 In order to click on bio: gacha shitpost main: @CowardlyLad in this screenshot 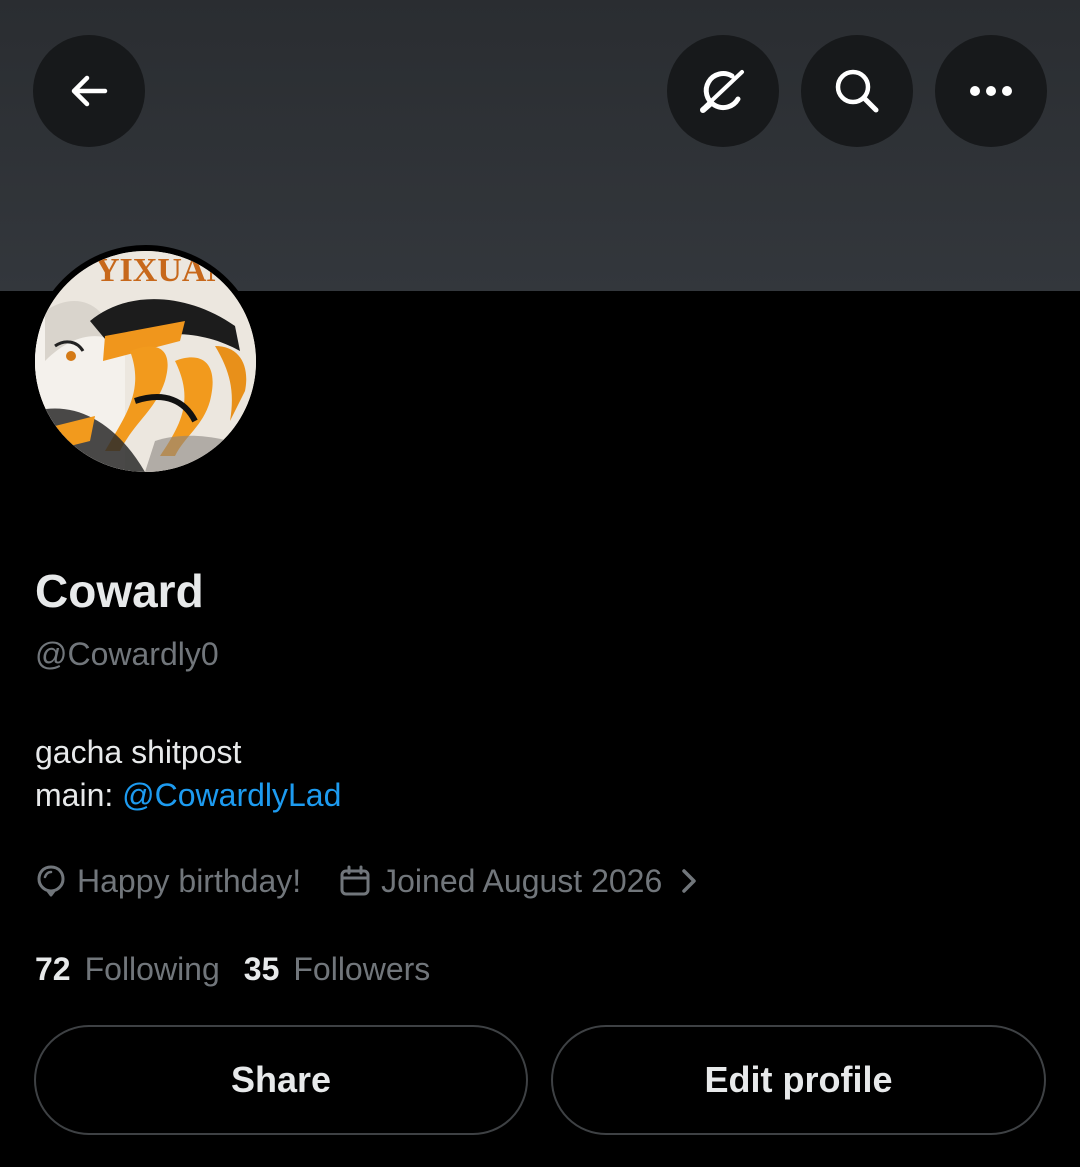, I will do `click(188, 774)`.